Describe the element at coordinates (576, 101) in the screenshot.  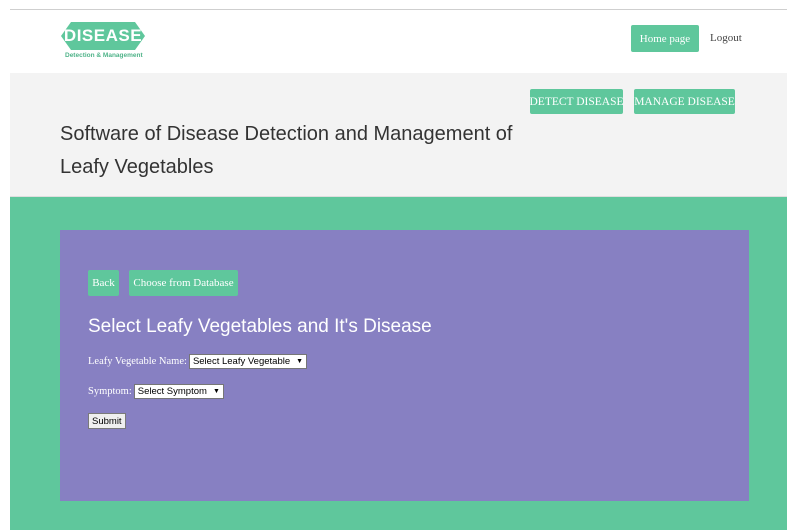
I see `detect-disease-button: DETECT DISEASE` at that location.